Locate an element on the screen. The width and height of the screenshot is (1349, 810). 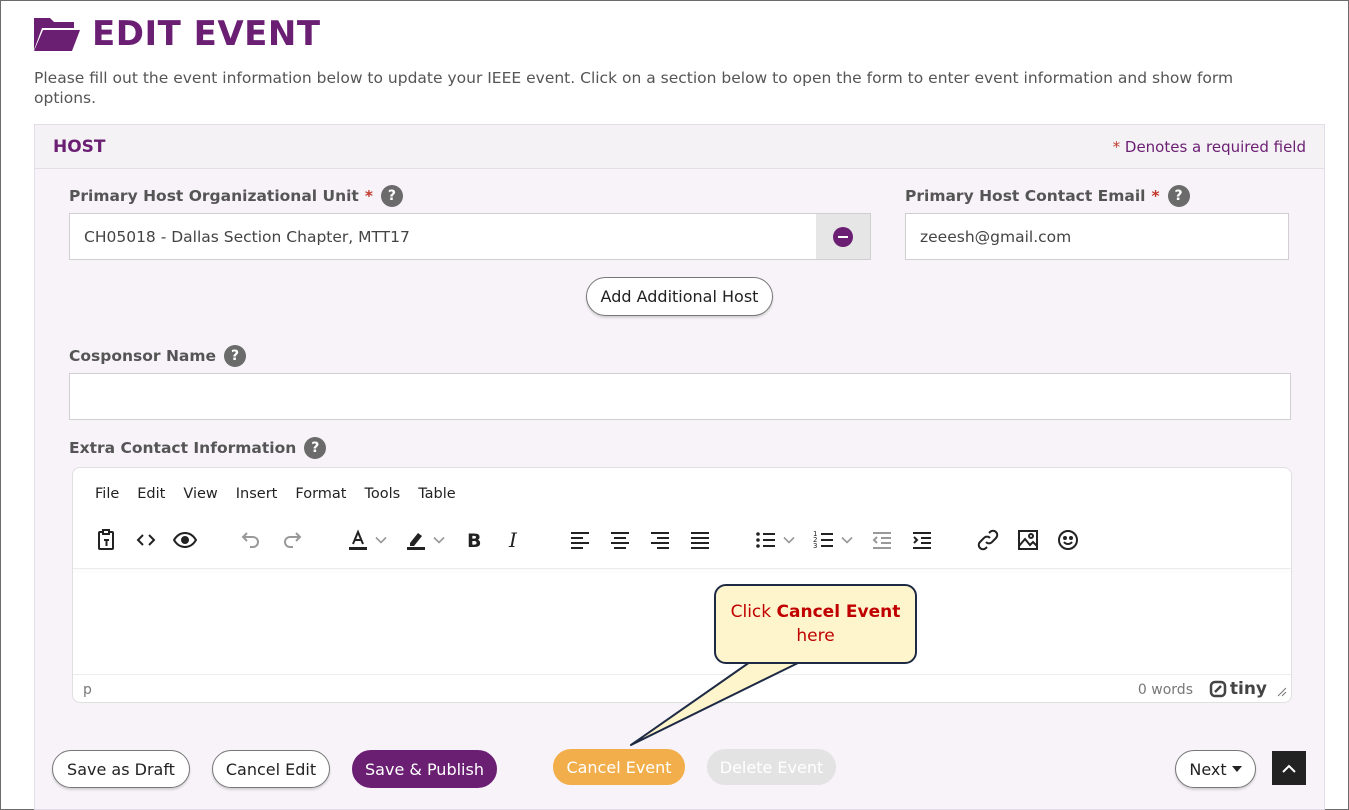
required-star: * is located at coordinates (368, 196).